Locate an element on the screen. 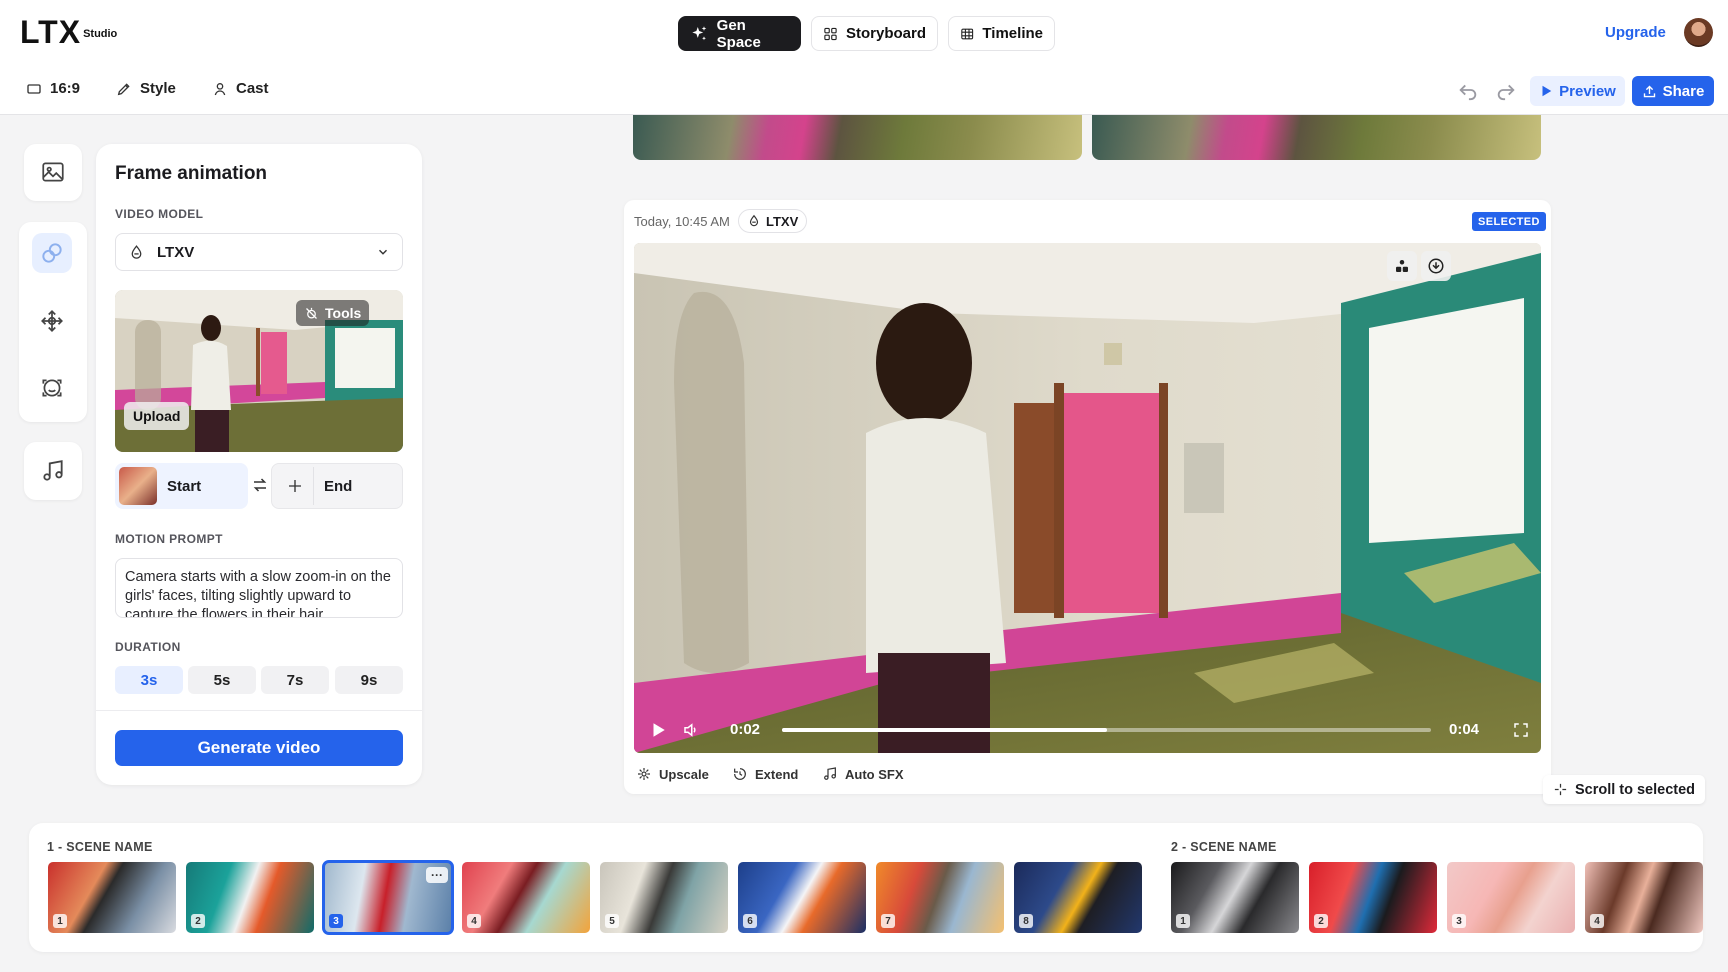 This screenshot has width=1728, height=972. rail-frame-animation-button is located at coordinates (52, 253).